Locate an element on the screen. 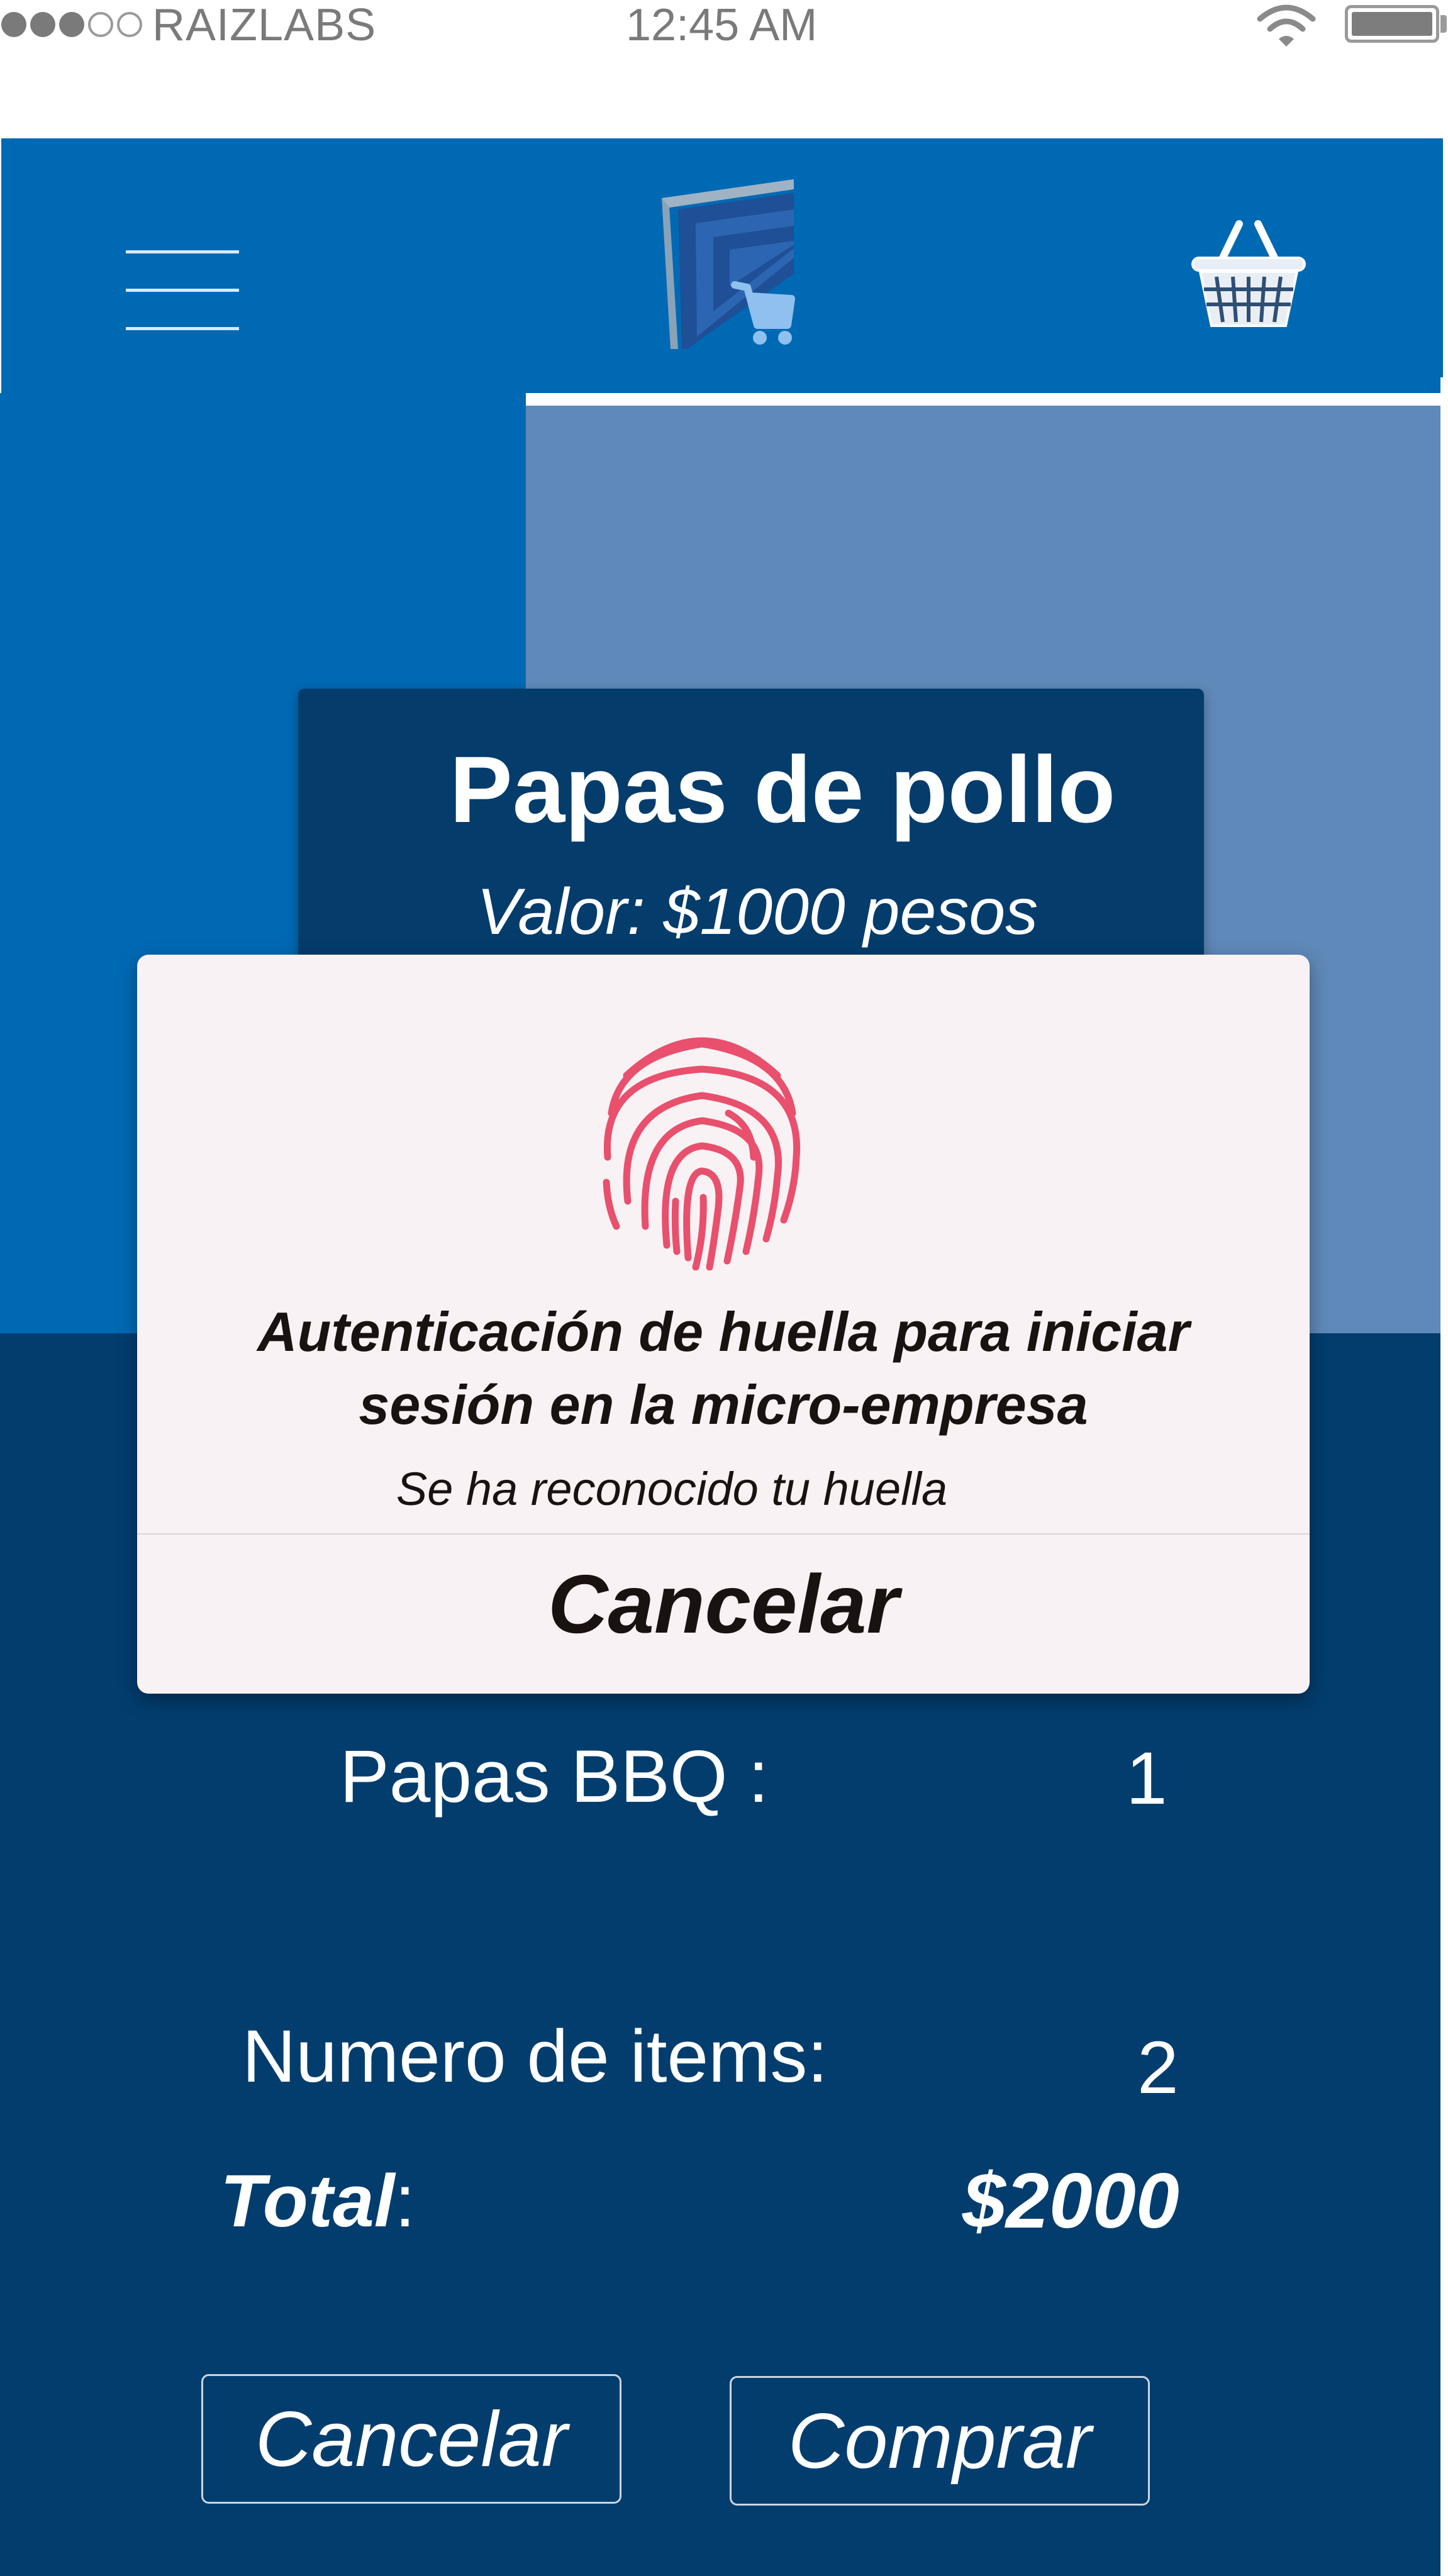  items-count-value: 2 is located at coordinates (1158, 2067).